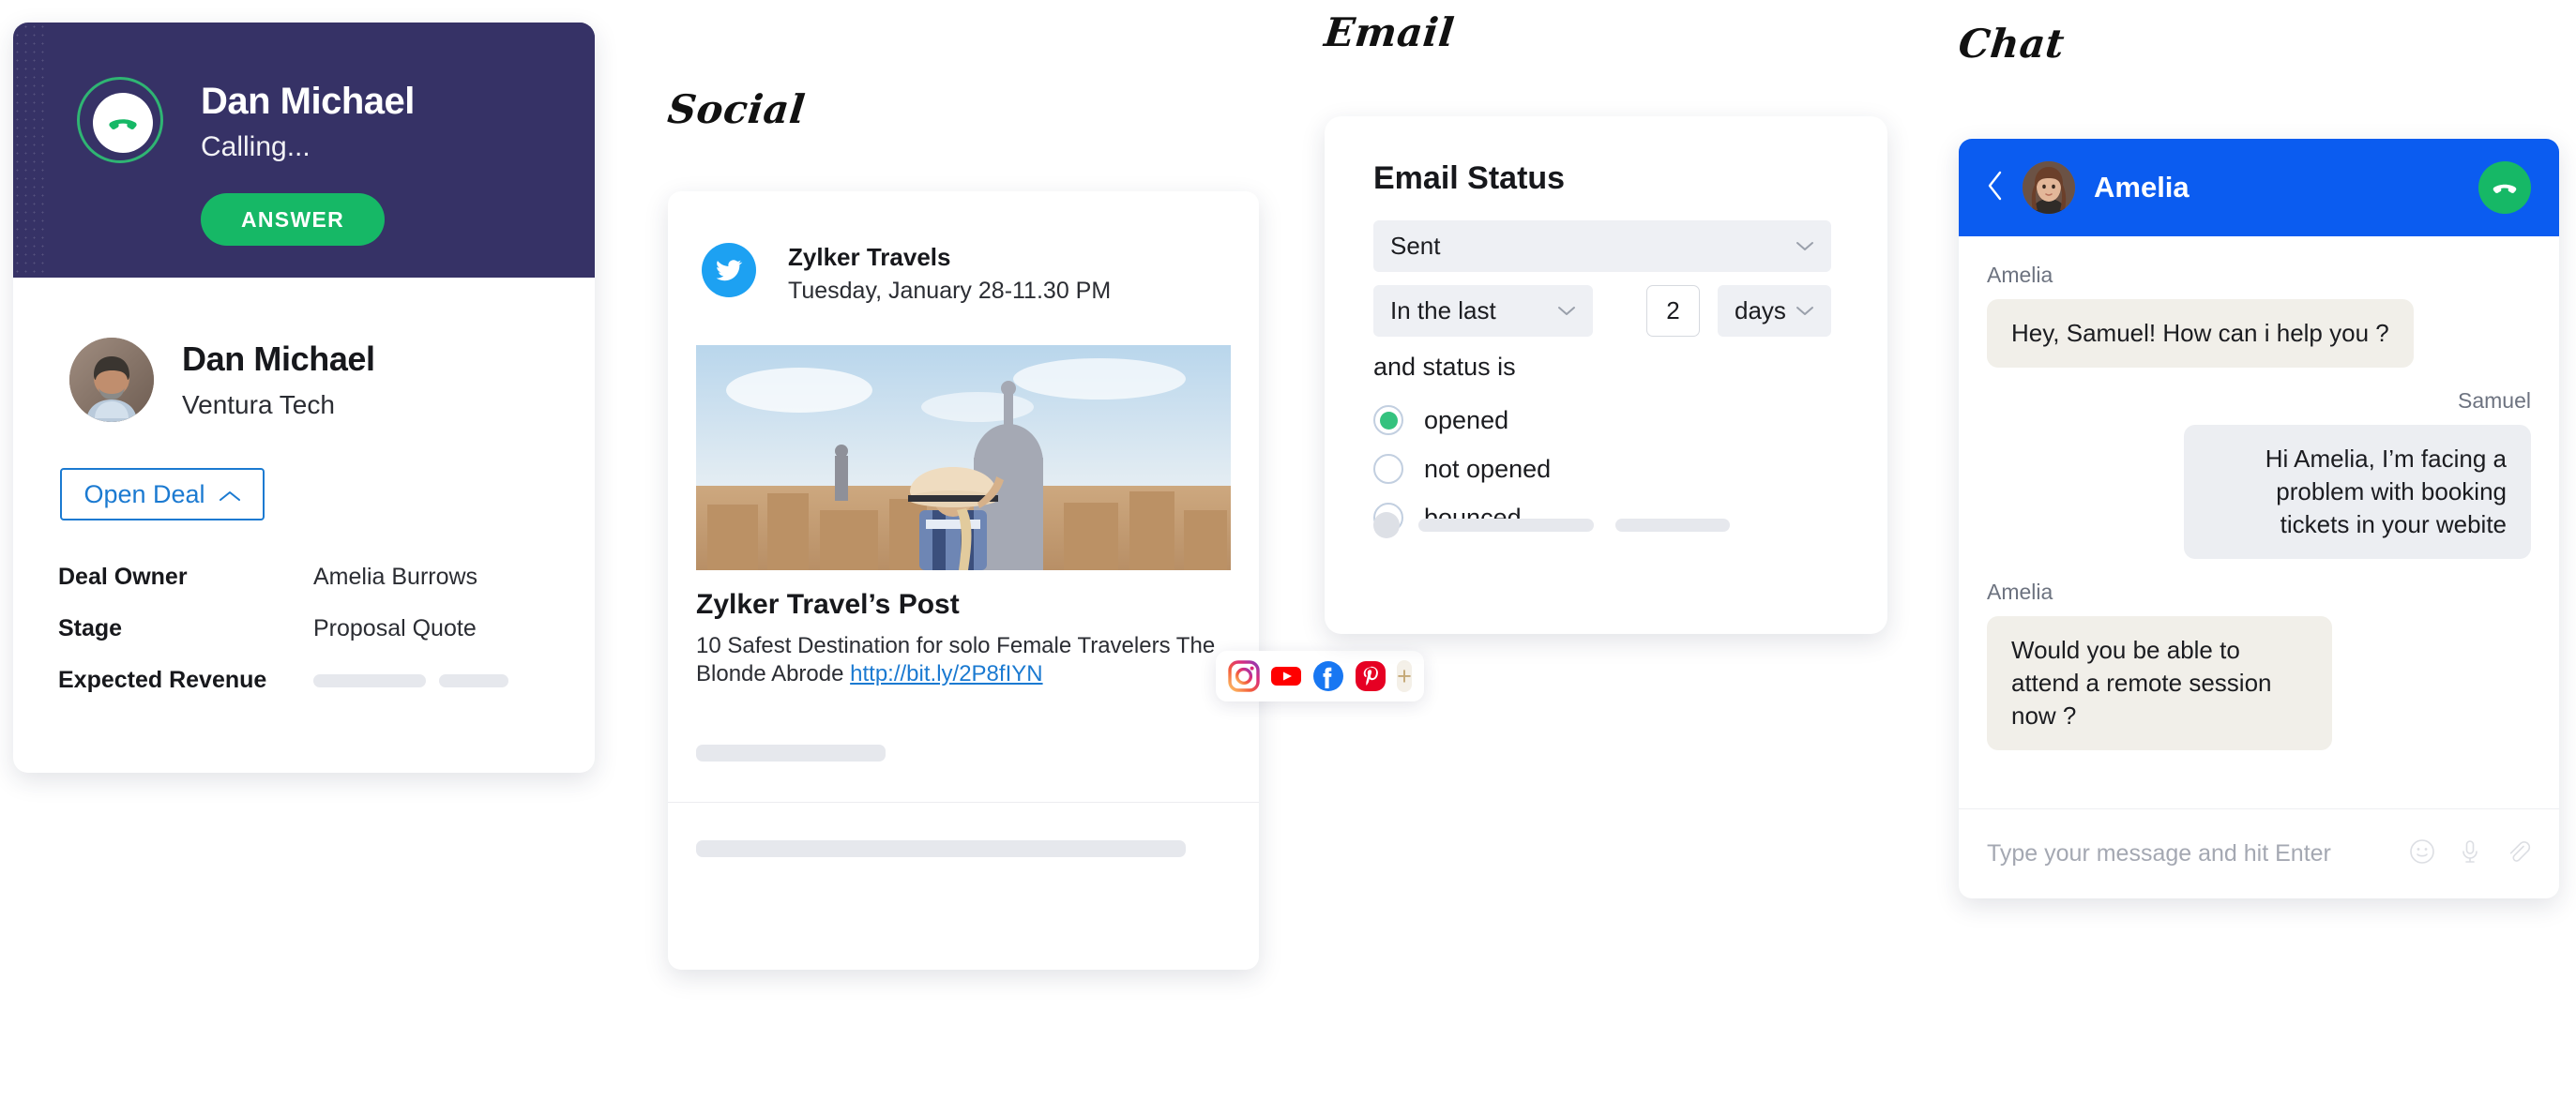  Describe the element at coordinates (1761, 310) in the screenshot. I see `email-unit-value: days` at that location.